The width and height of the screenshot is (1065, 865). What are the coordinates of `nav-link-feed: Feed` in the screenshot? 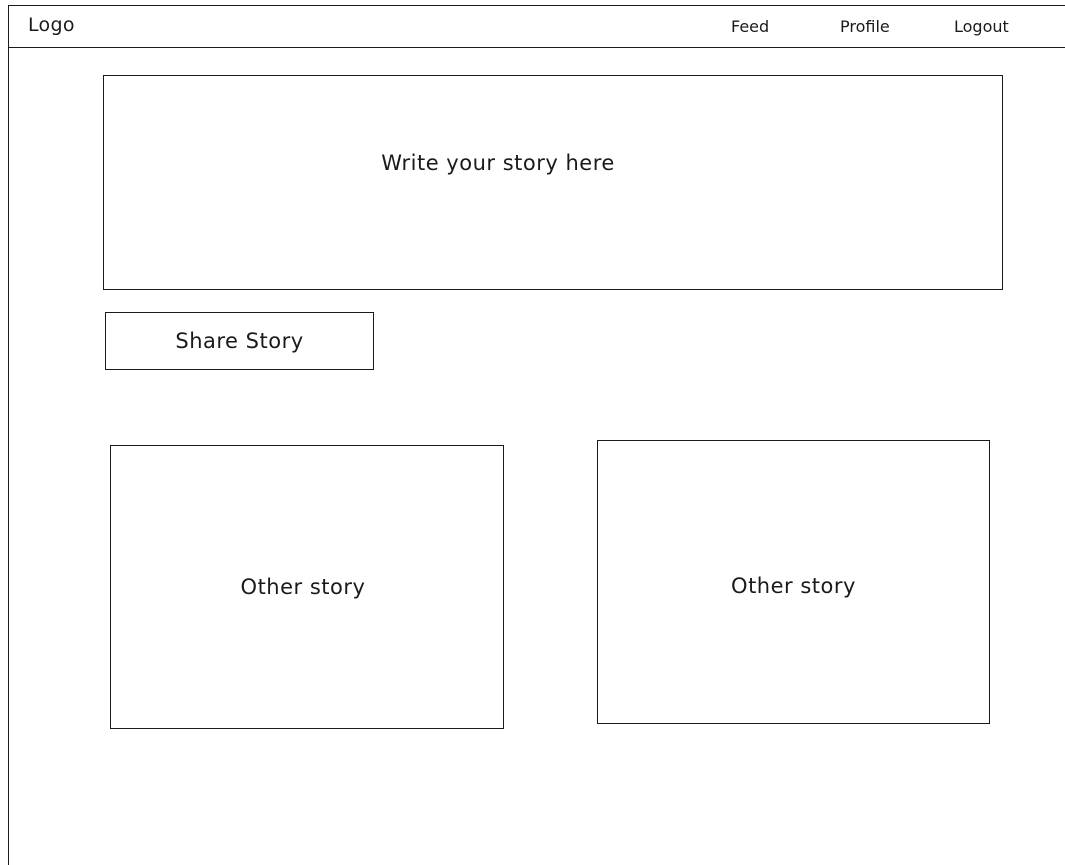 It's located at (750, 26).